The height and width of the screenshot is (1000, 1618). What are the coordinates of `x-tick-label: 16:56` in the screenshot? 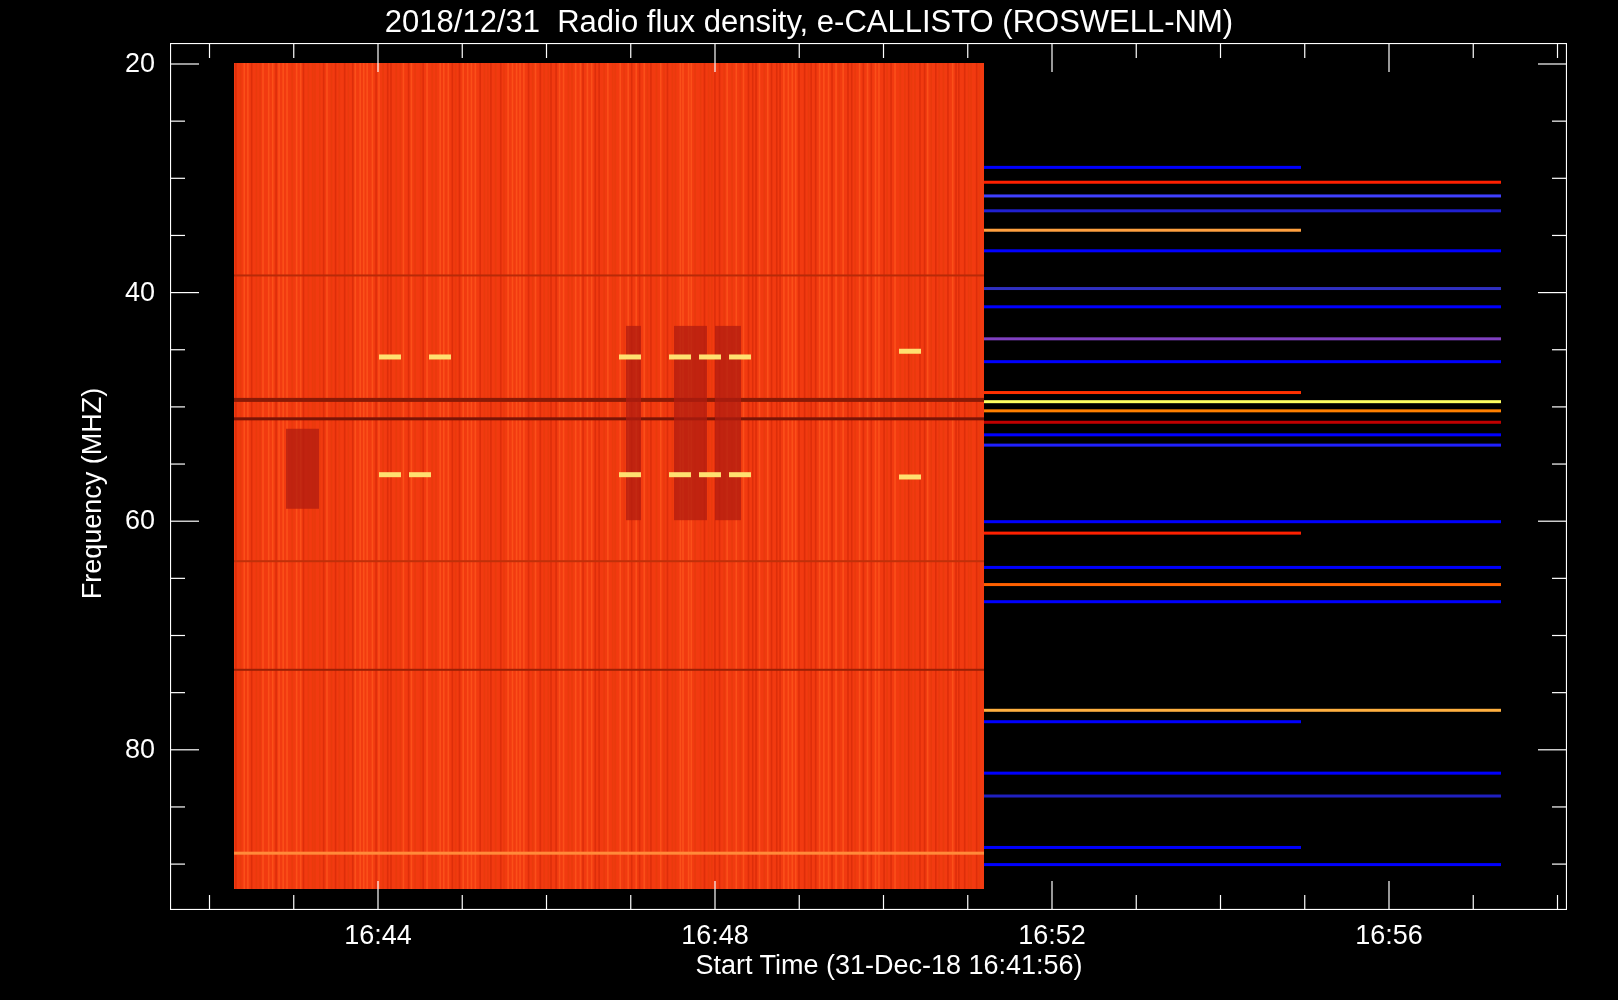 It's located at (1389, 935).